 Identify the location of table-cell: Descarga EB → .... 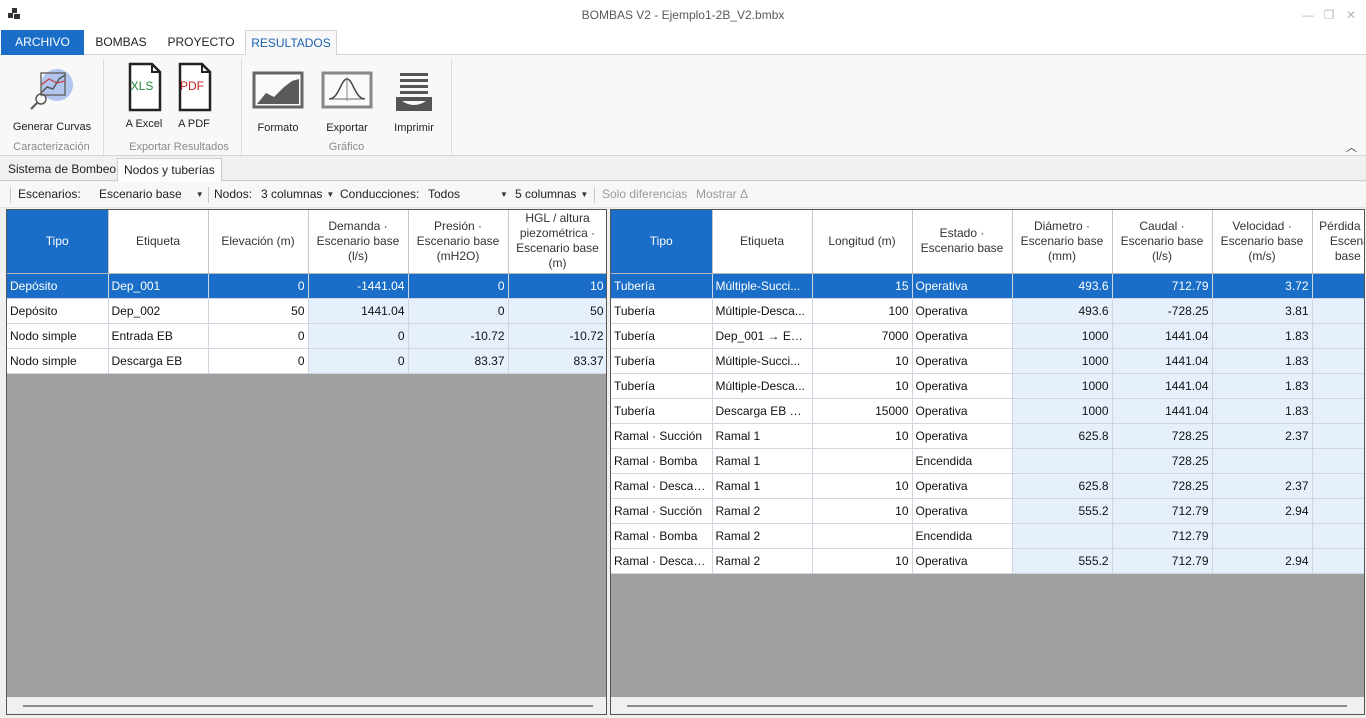
(762, 411).